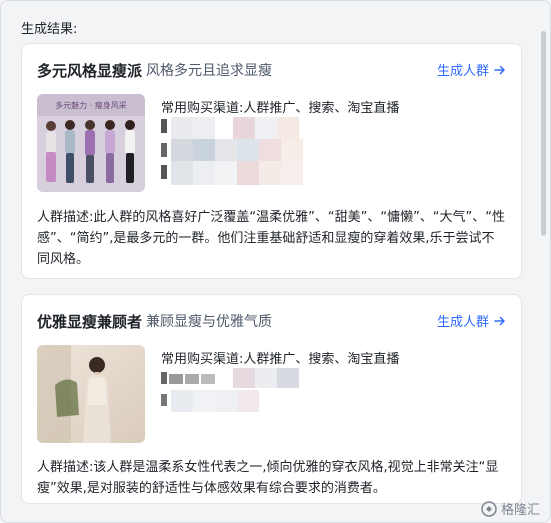 This screenshot has height=523, width=551. I want to click on audience-image: 多元魅力 · 瘦身风采, so click(91, 143).